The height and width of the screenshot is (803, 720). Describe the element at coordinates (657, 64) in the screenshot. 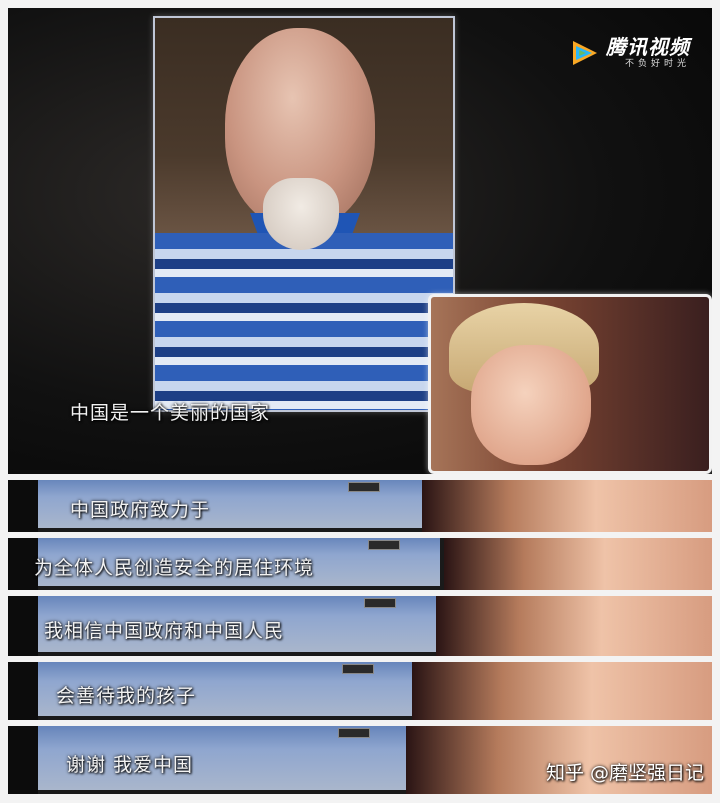

I see `logo-slogan: 不负好时光` at that location.